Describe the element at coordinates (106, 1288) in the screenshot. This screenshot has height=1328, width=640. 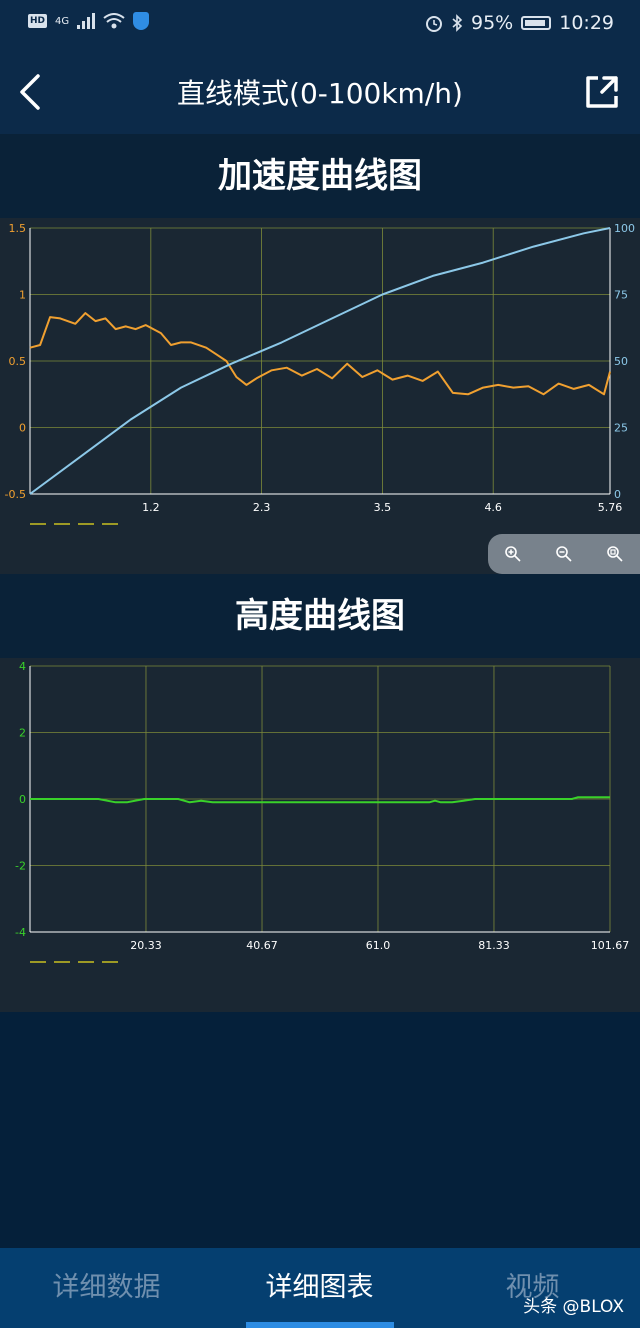
I see `tab-detail-data: 详细数据` at that location.